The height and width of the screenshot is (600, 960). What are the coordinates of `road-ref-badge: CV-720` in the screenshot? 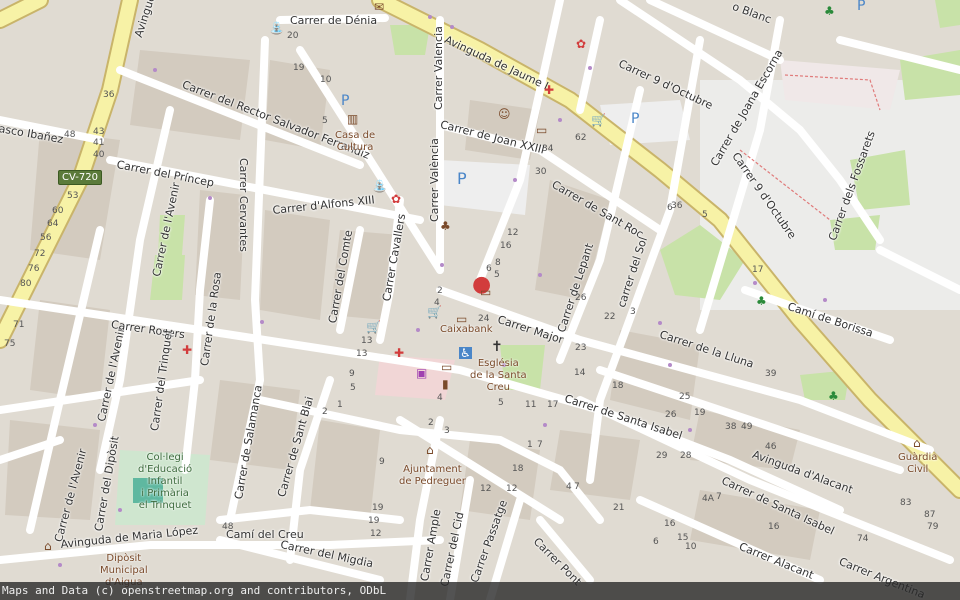 It's located at (80, 177).